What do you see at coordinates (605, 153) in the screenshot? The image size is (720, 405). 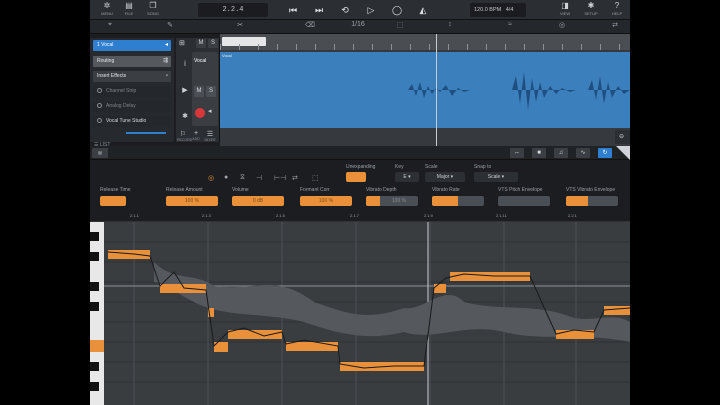 I see `loop-view-icon: ↻` at bounding box center [605, 153].